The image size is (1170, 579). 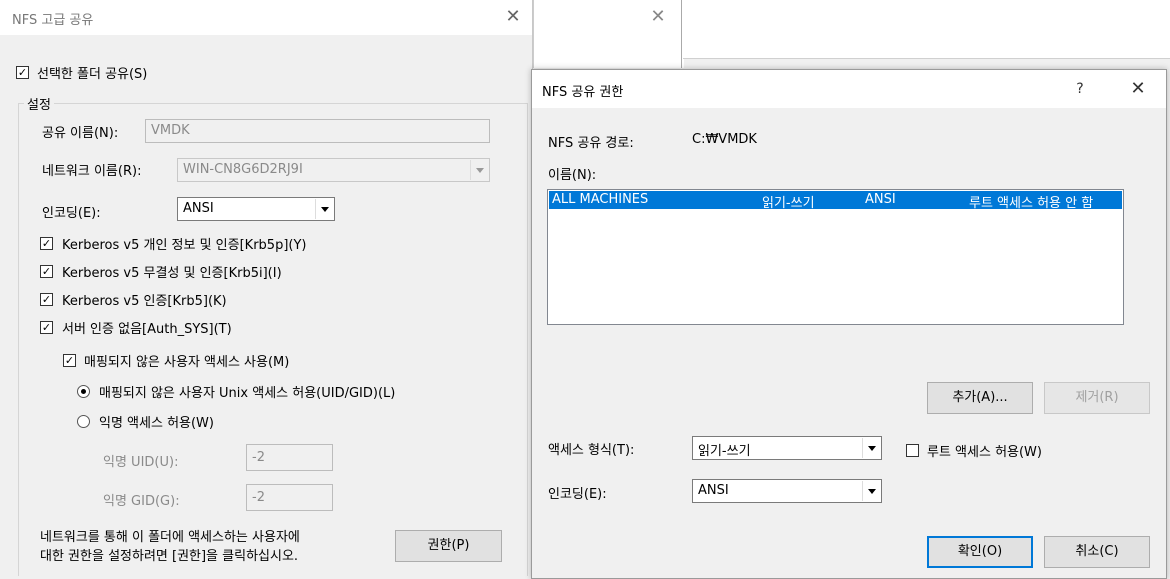 I want to click on krb5-checkbox: ✓, so click(x=46, y=299).